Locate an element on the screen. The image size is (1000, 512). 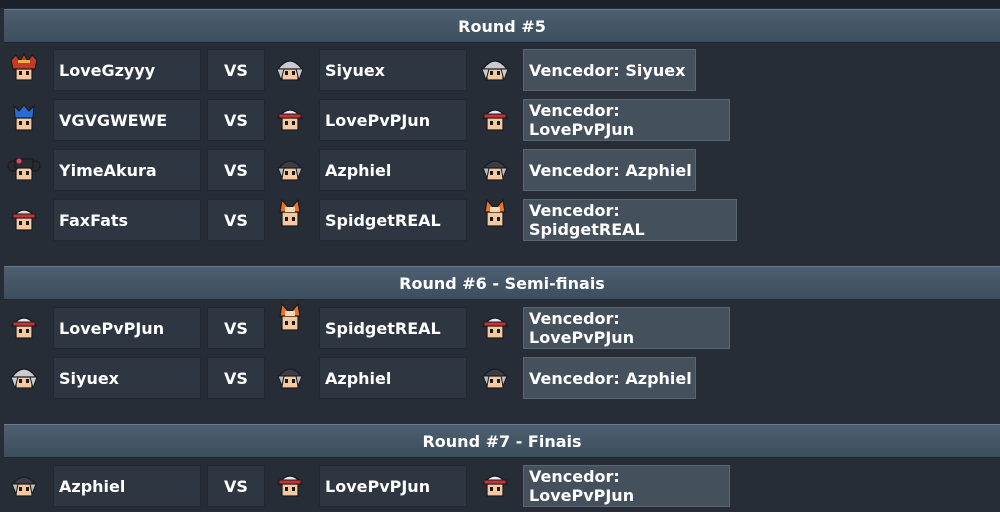
winner-button: Vencedor: Siyuex is located at coordinates (609, 70).